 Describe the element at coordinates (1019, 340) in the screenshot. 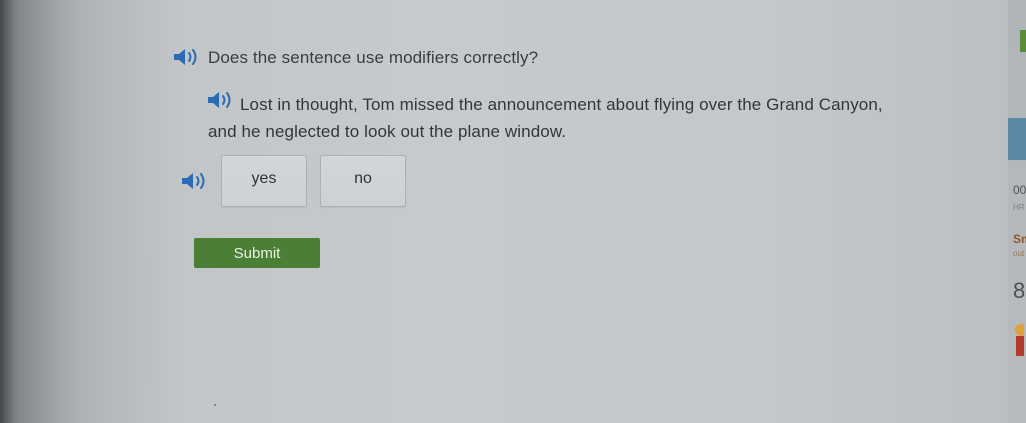

I see `award-ribbon-icon` at that location.